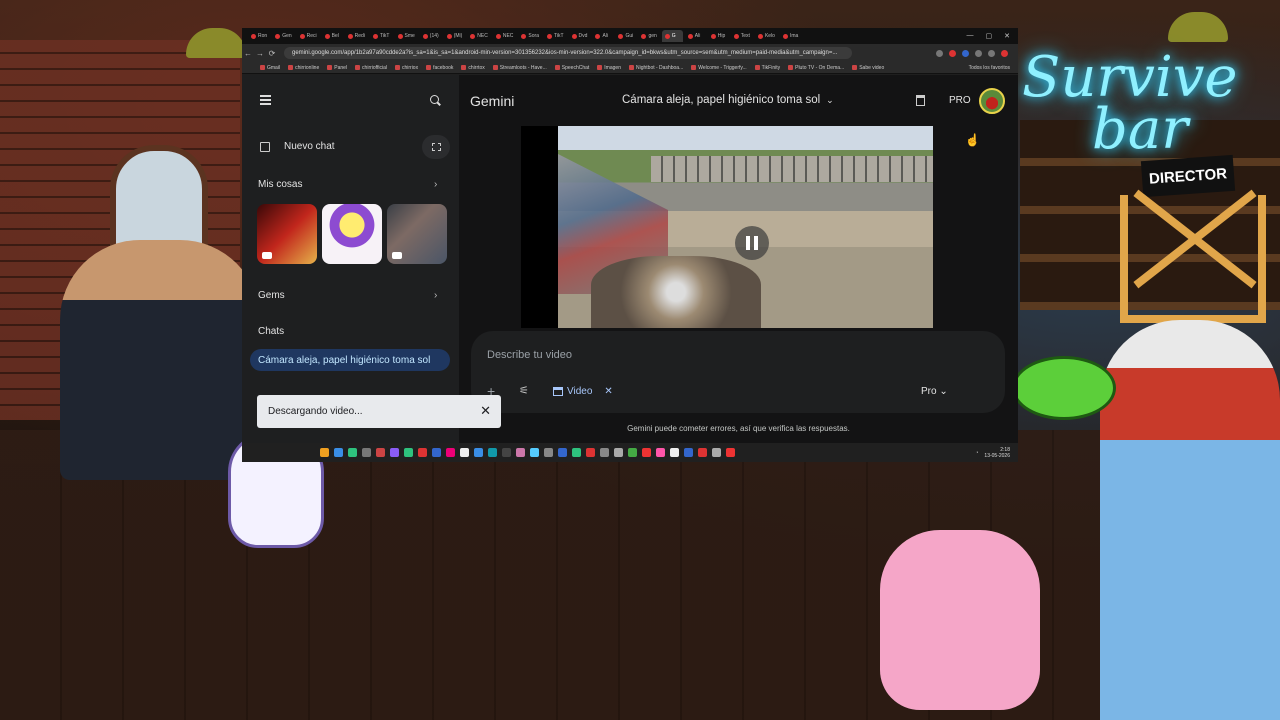 Image resolution: width=1280 pixels, height=720 pixels. What do you see at coordinates (371, 68) in the screenshot?
I see `bookmark-item: chirriofficial` at bounding box center [371, 68].